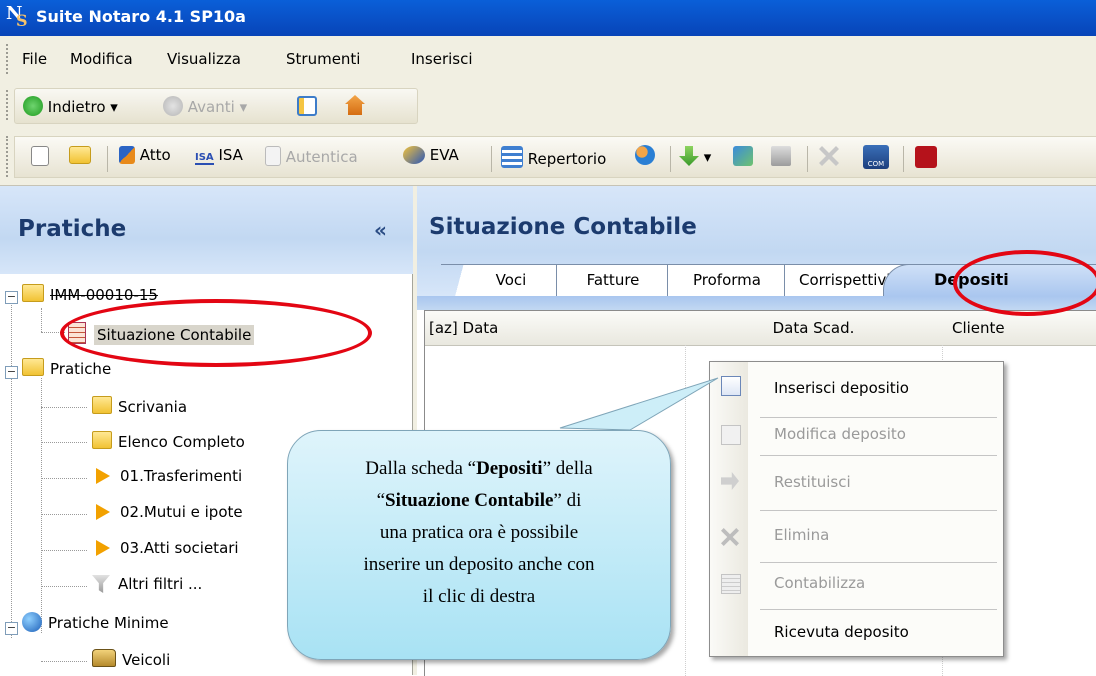  I want to click on com-icon: COM, so click(876, 157).